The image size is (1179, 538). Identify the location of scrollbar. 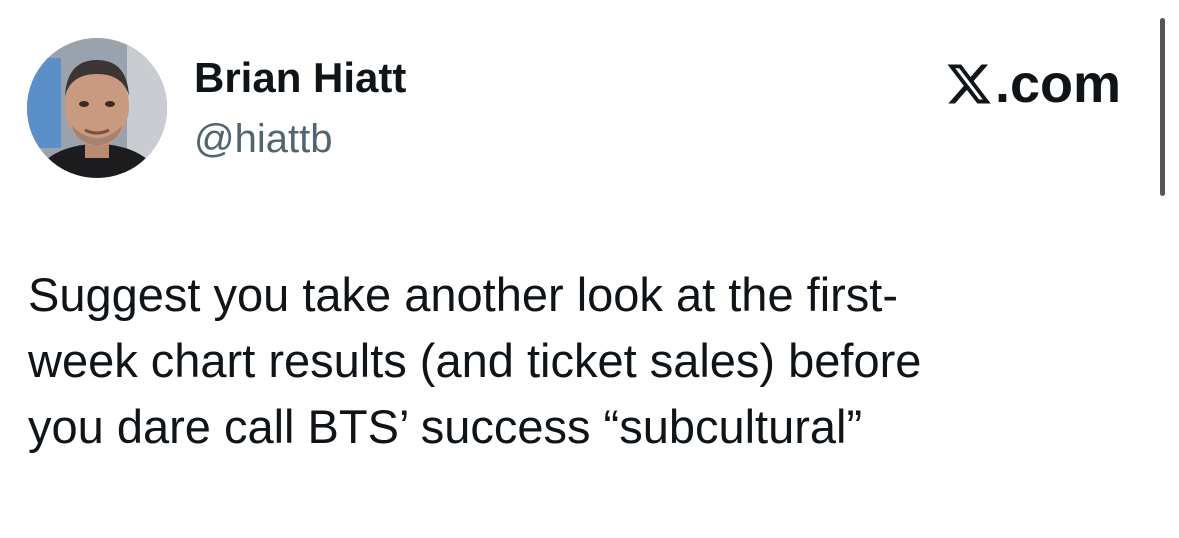
(1162, 107).